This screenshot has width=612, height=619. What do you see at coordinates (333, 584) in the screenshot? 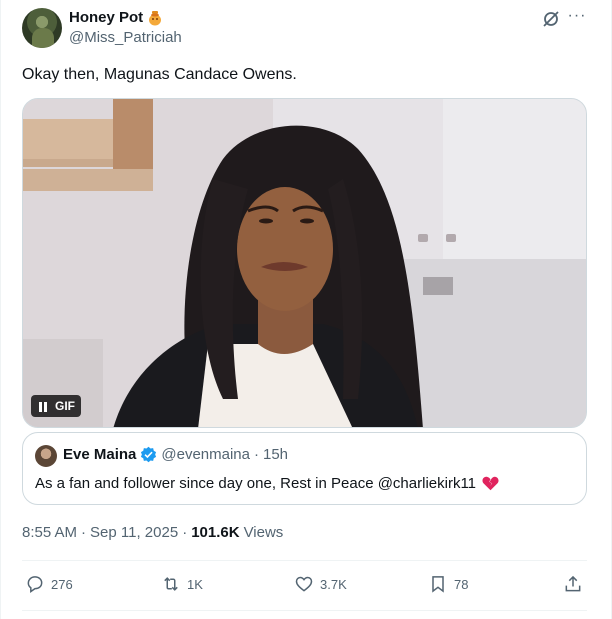
I see `like-count: 3.7K` at bounding box center [333, 584].